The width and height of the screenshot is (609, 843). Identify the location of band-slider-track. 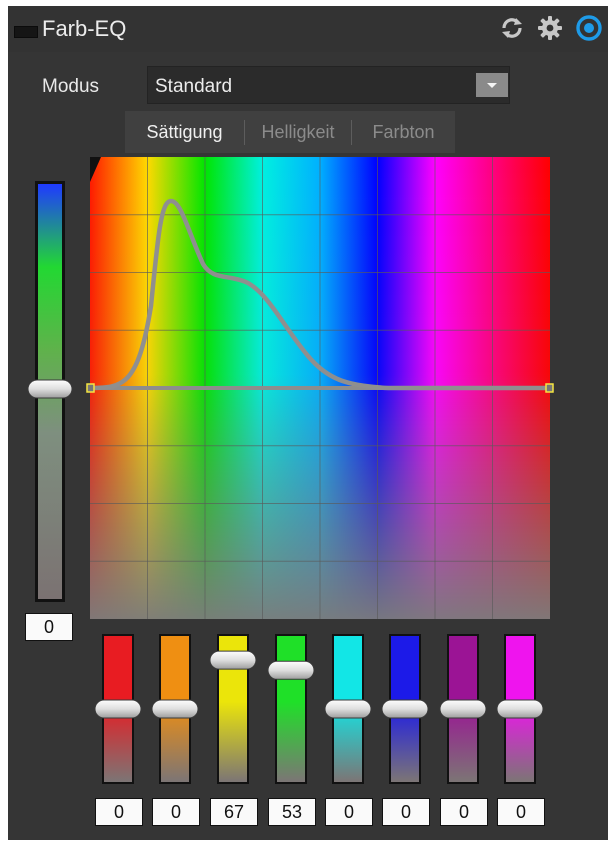
(291, 709).